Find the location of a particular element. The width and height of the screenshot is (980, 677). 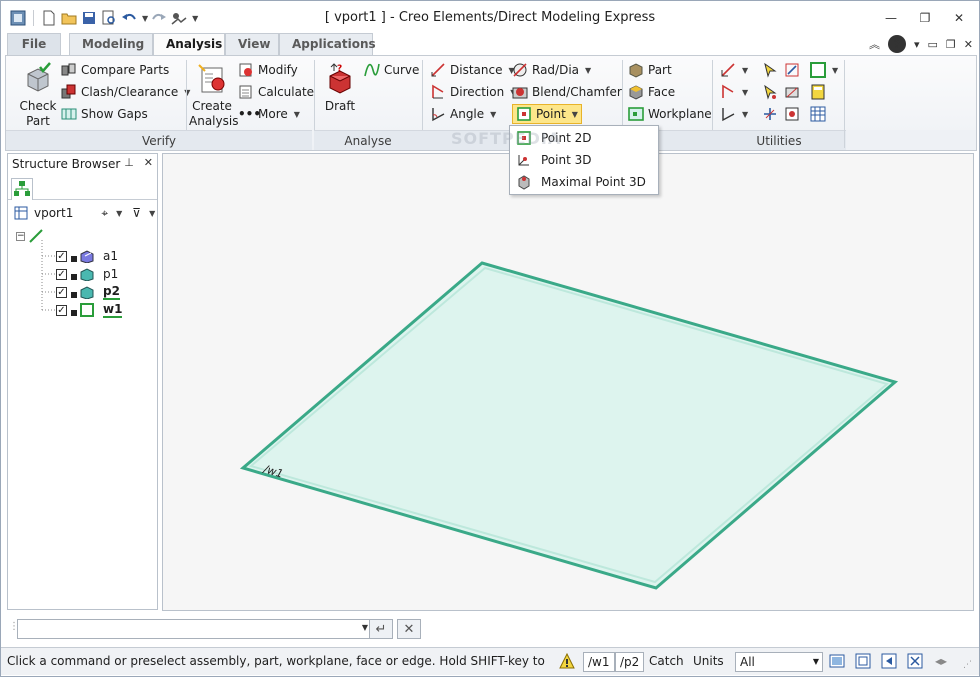

utility-line-dropdown-icon: ▼ is located at coordinates (745, 70).